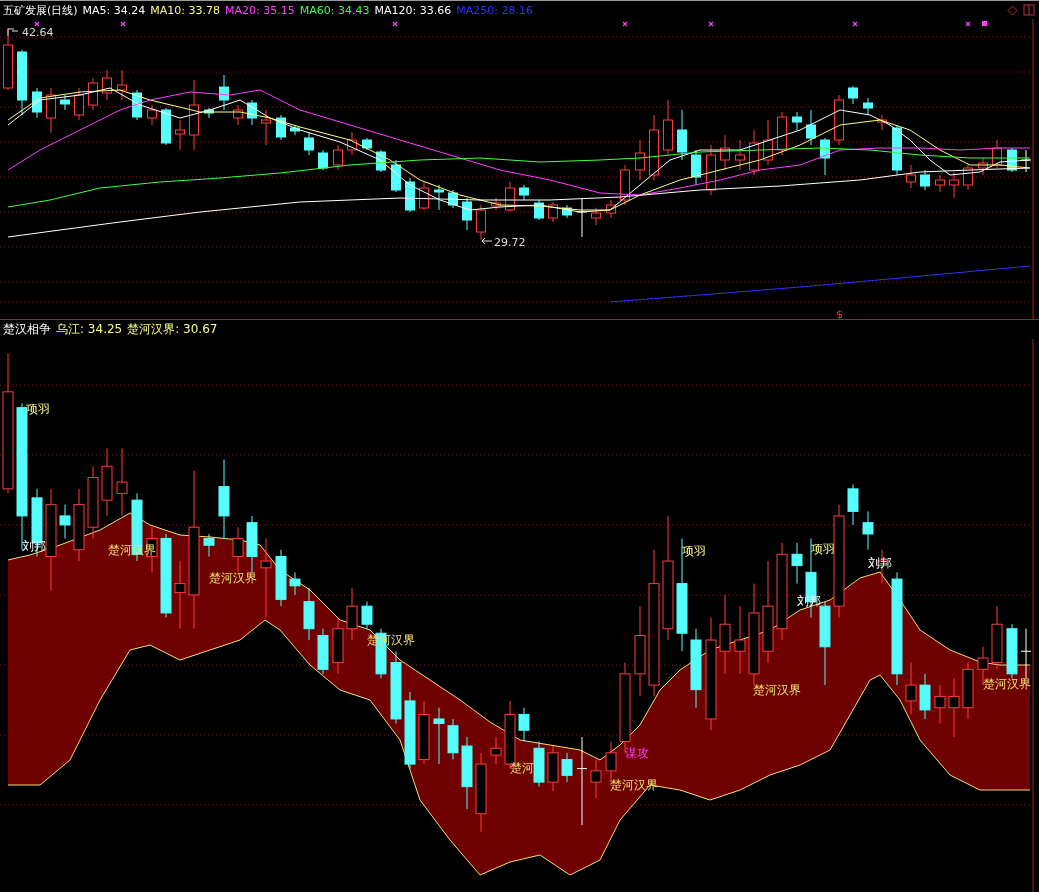  I want to click on stock-title: 五矿发展(日线), so click(40, 10).